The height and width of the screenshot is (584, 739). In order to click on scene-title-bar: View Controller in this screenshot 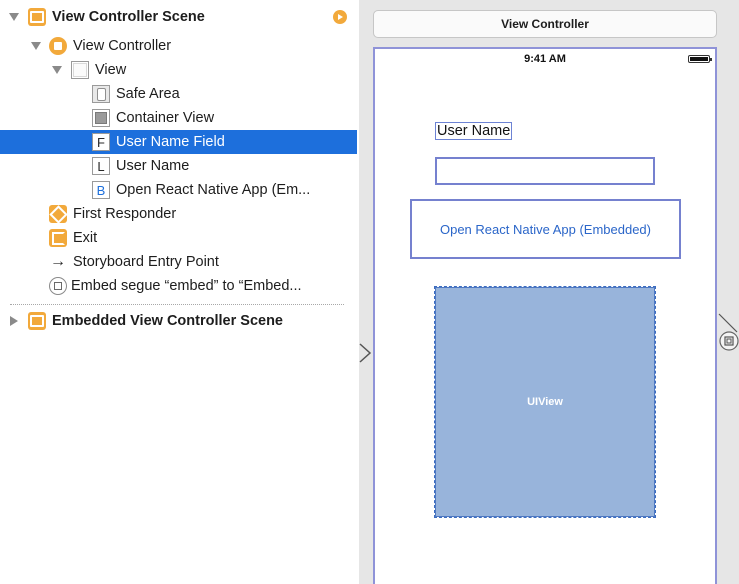, I will do `click(545, 24)`.